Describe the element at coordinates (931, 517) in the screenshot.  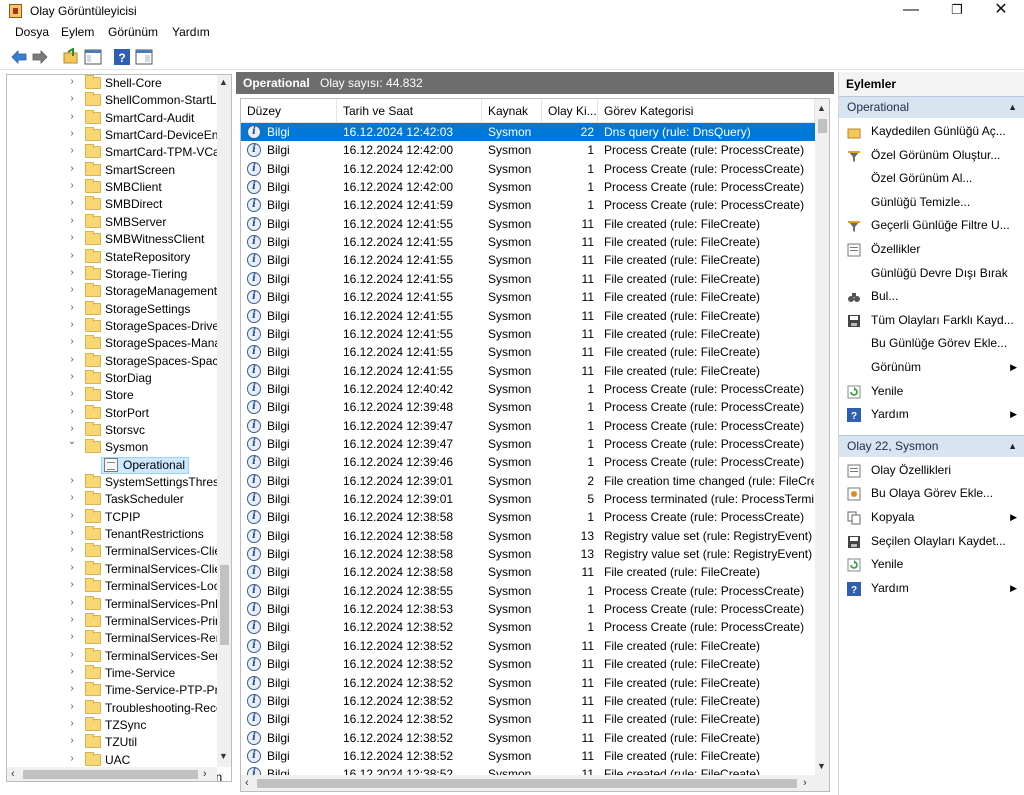
I see `action-item: Kopyala ▶` at that location.